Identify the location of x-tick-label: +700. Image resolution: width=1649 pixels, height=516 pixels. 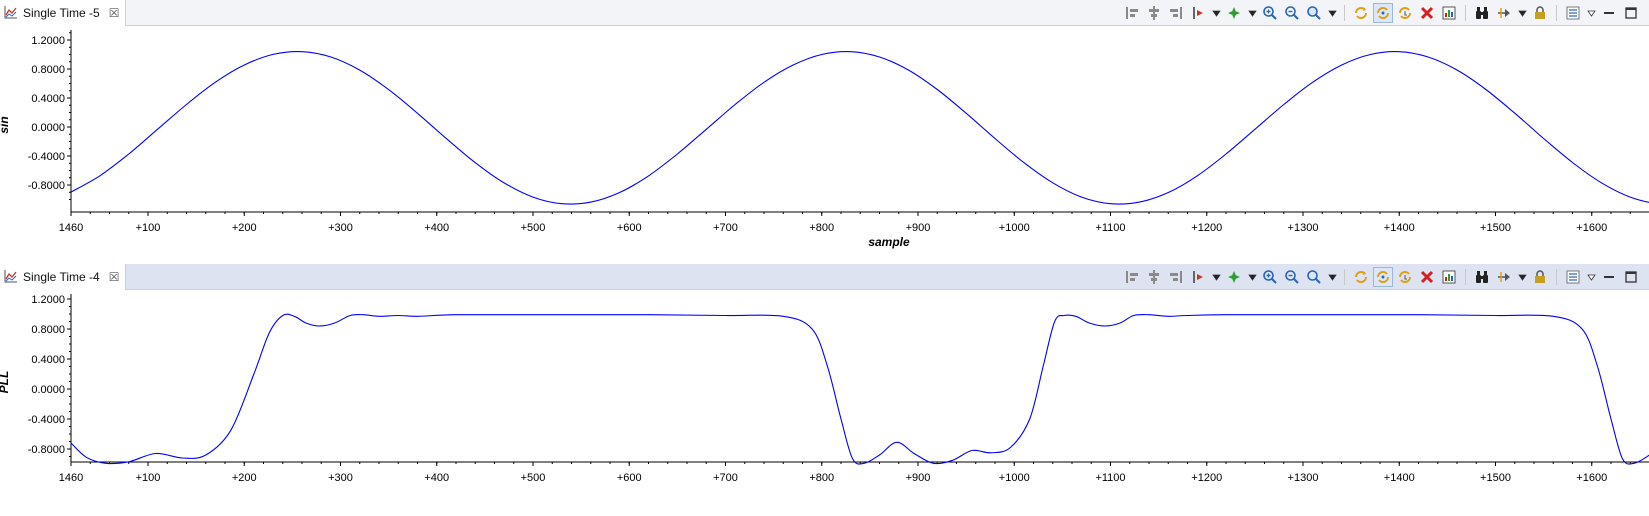
(725, 228).